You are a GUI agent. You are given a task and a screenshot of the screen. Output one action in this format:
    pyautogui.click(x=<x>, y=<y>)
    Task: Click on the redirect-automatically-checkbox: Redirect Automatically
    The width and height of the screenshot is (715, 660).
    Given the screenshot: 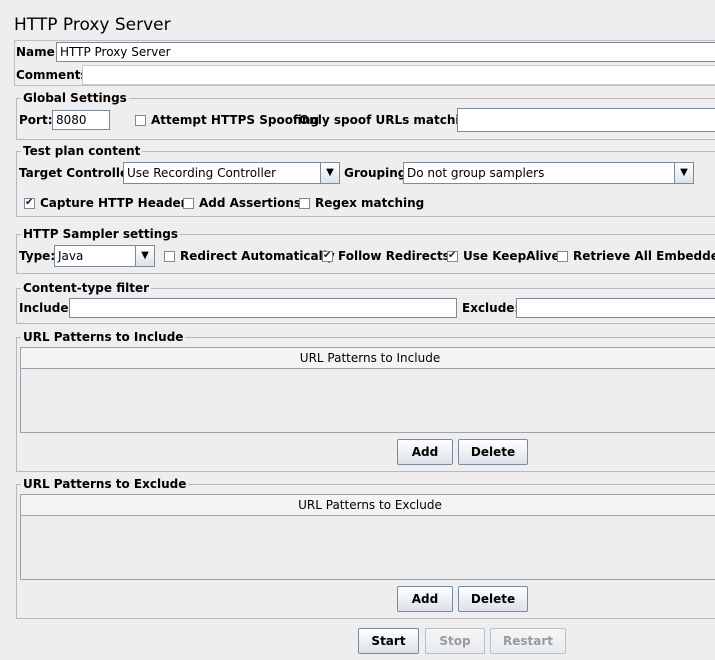 What is the action you would take?
    pyautogui.click(x=249, y=256)
    